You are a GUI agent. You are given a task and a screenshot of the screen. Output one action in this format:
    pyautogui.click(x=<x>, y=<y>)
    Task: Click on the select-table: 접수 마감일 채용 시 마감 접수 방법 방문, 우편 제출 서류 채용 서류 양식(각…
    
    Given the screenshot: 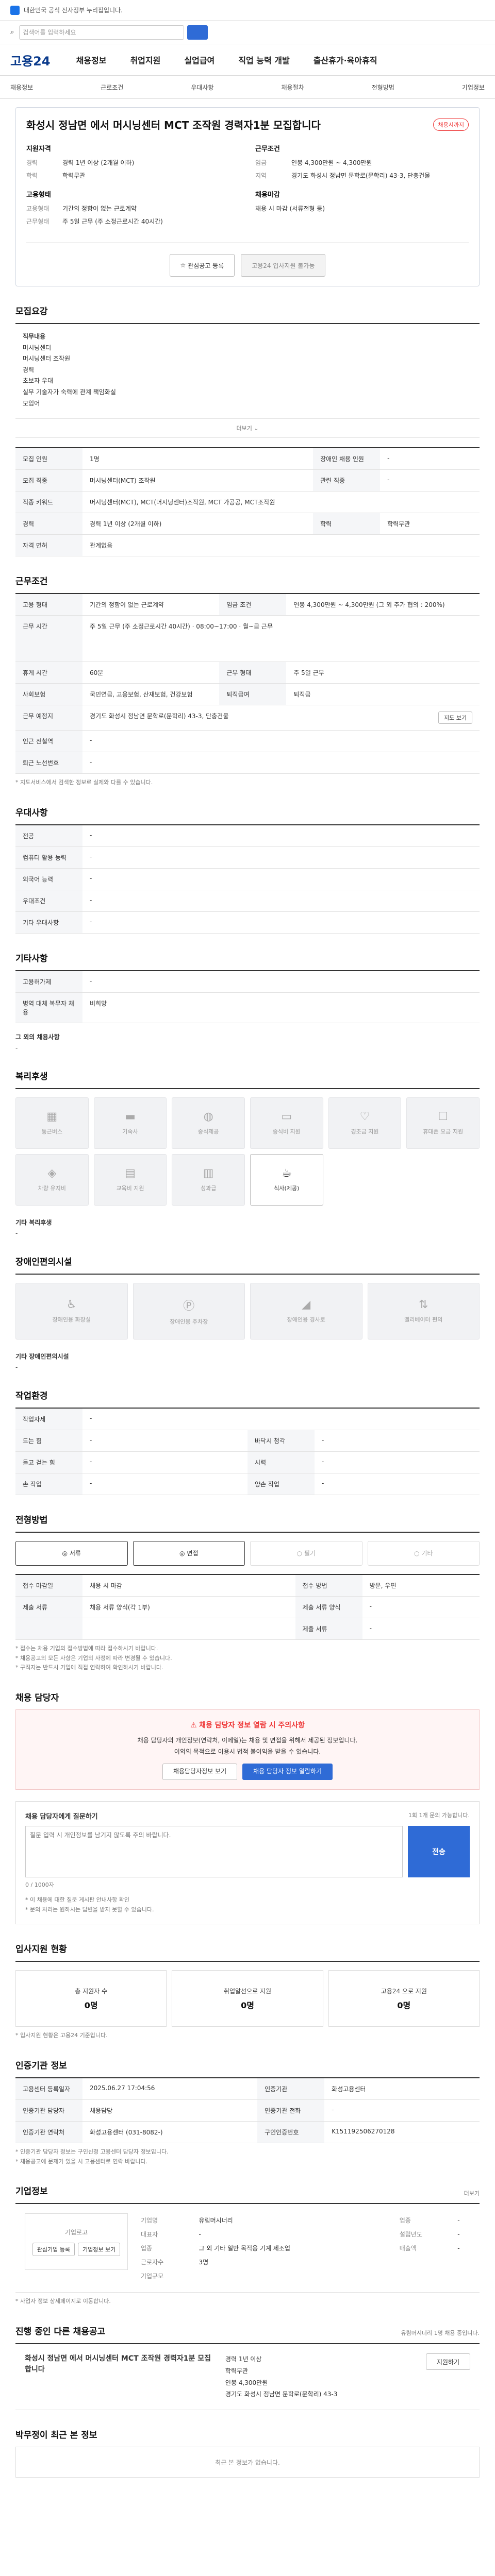 What is the action you would take?
    pyautogui.click(x=247, y=1606)
    